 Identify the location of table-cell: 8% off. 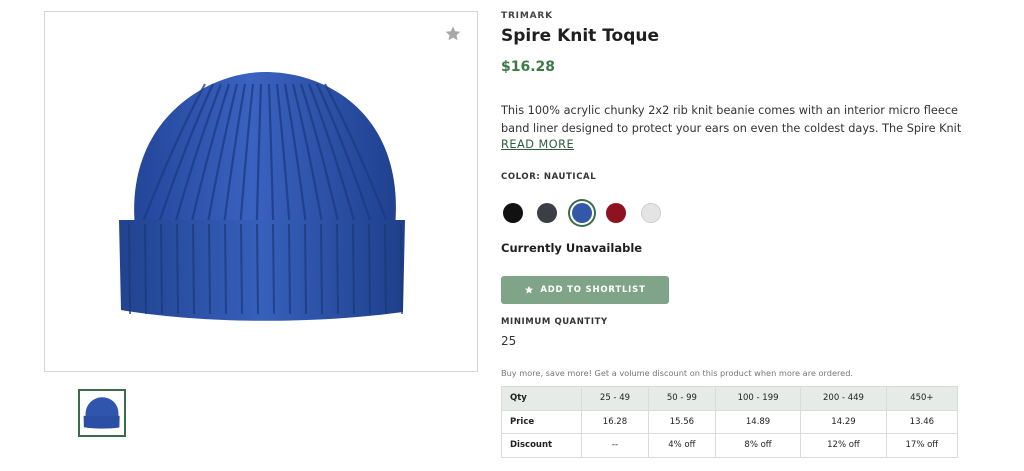
(758, 445).